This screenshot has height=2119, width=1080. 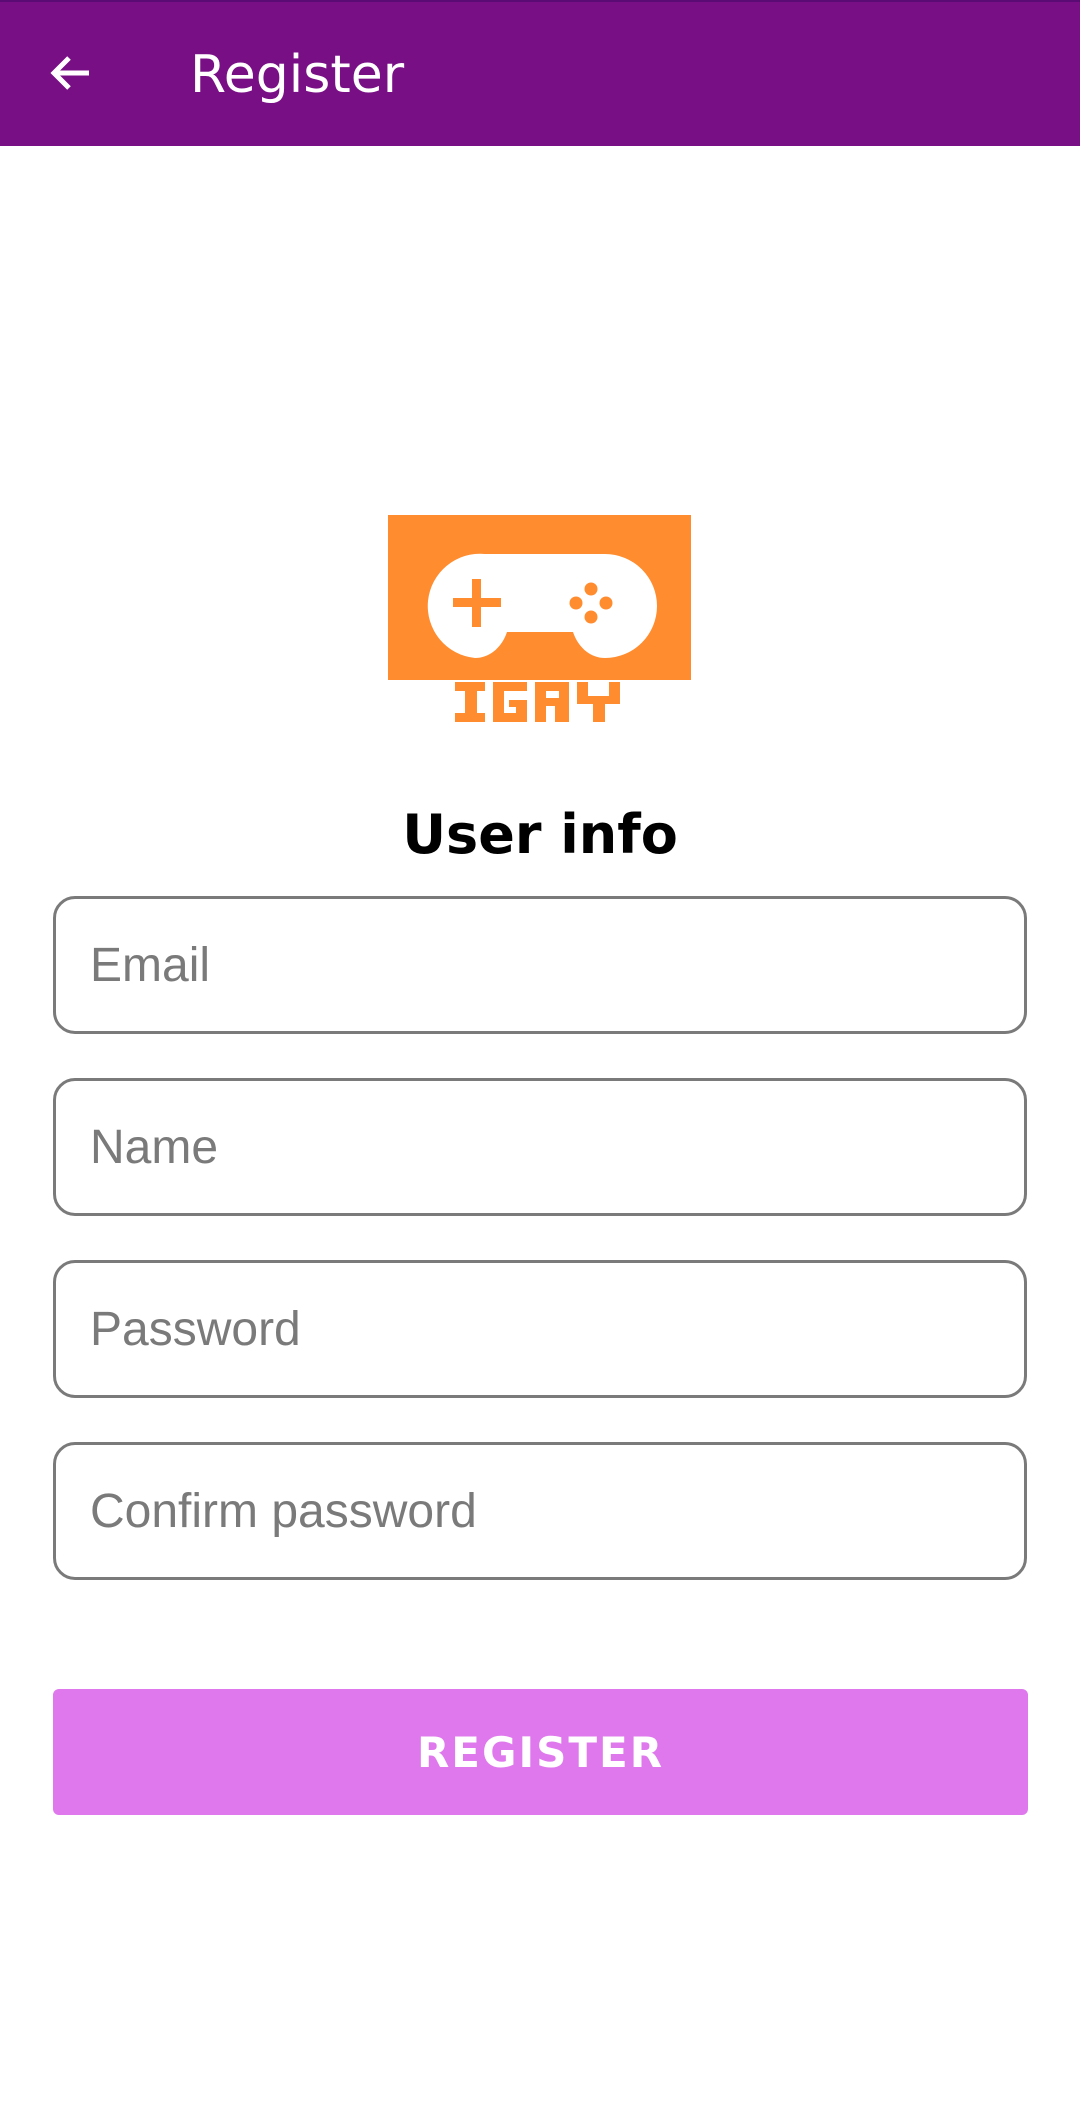 I want to click on app-logo, so click(x=540, y=618).